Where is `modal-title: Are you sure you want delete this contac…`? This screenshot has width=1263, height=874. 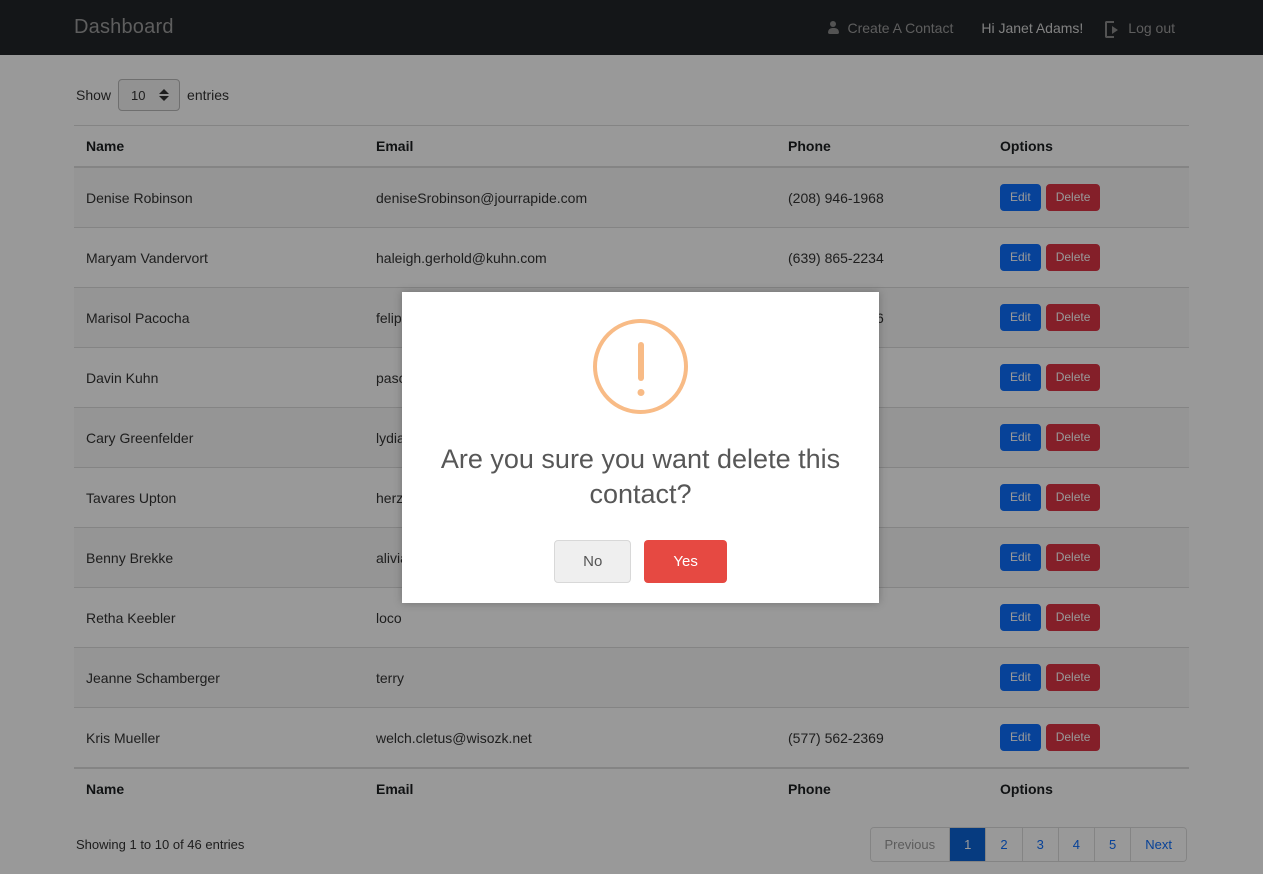 modal-title: Are you sure you want delete this contac… is located at coordinates (640, 477).